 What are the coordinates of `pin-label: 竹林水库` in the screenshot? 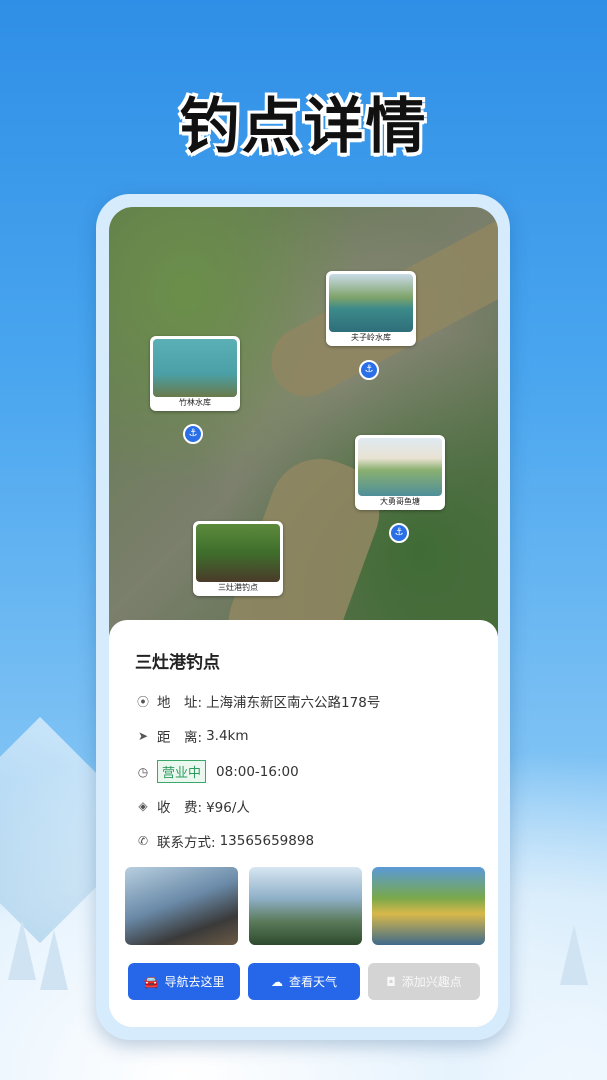 It's located at (195, 402).